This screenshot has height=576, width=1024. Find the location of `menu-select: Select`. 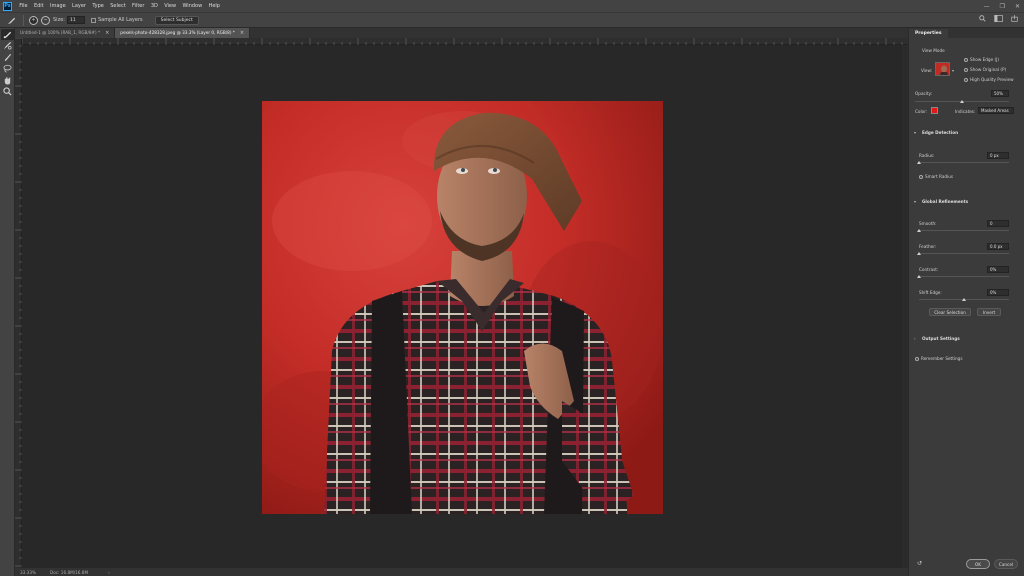

menu-select: Select is located at coordinates (118, 6).